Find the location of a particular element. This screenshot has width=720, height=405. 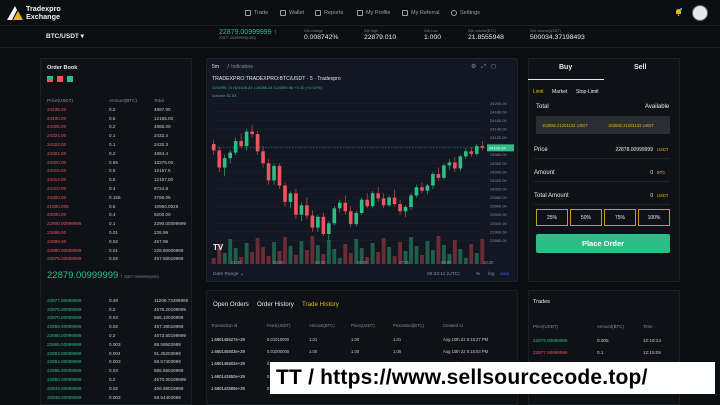

place-order-button: Place Order is located at coordinates (603, 243).